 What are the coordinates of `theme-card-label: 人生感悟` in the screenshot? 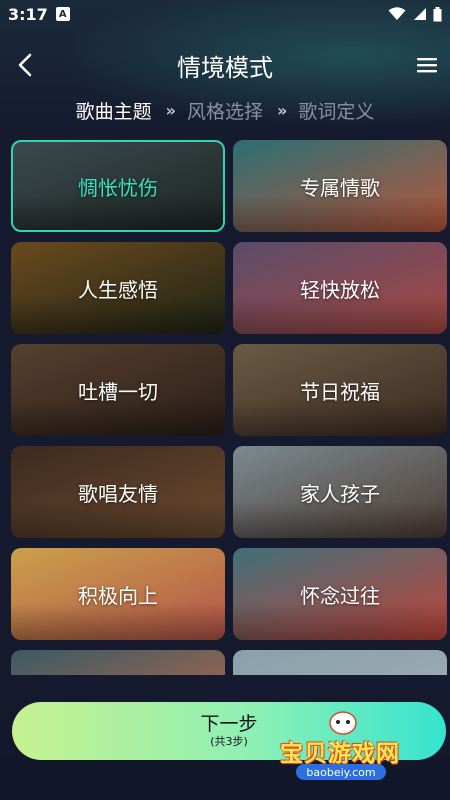 It's located at (118, 289).